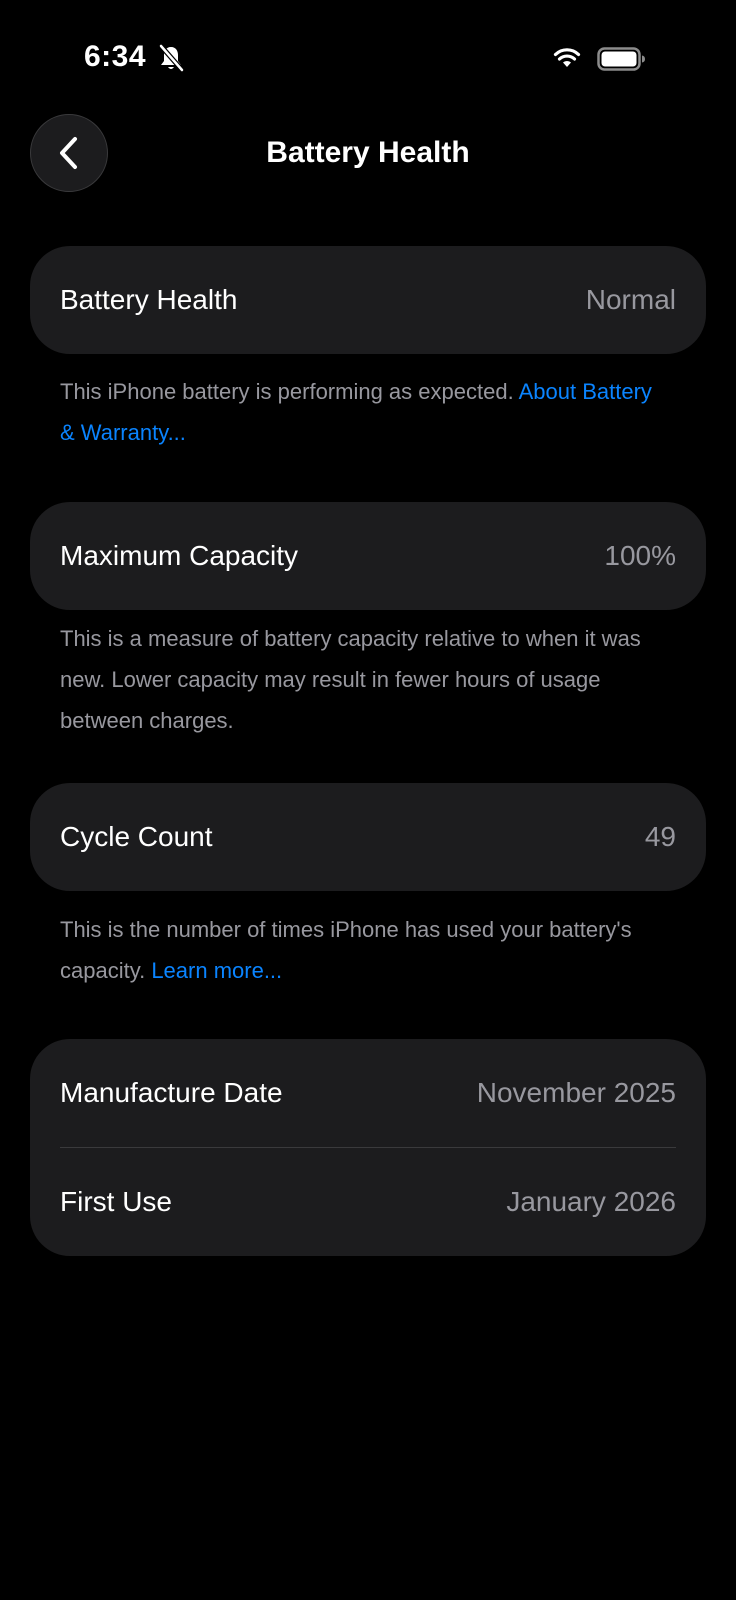  I want to click on manufacture-date-value: November 2025, so click(576, 1092).